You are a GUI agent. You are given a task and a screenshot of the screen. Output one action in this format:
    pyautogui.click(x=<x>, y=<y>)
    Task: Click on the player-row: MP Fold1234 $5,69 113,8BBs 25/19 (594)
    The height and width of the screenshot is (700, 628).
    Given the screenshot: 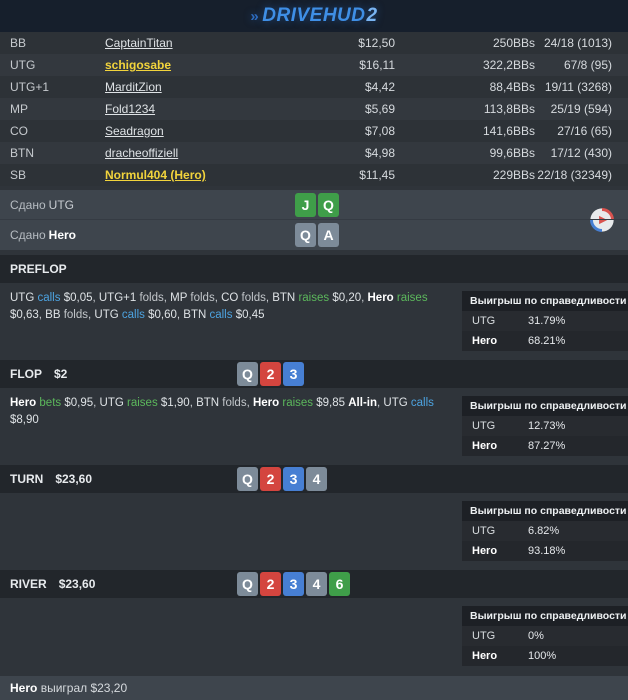 What is the action you would take?
    pyautogui.click(x=314, y=109)
    